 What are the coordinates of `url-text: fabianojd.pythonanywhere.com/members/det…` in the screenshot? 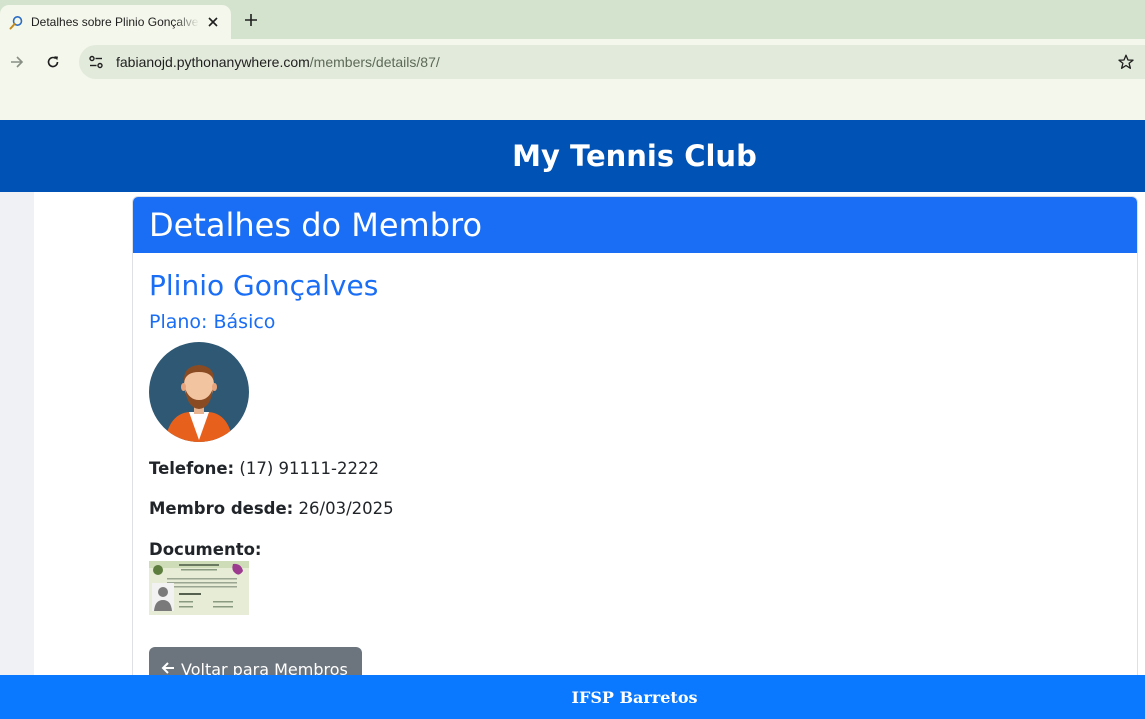 It's located at (278, 62).